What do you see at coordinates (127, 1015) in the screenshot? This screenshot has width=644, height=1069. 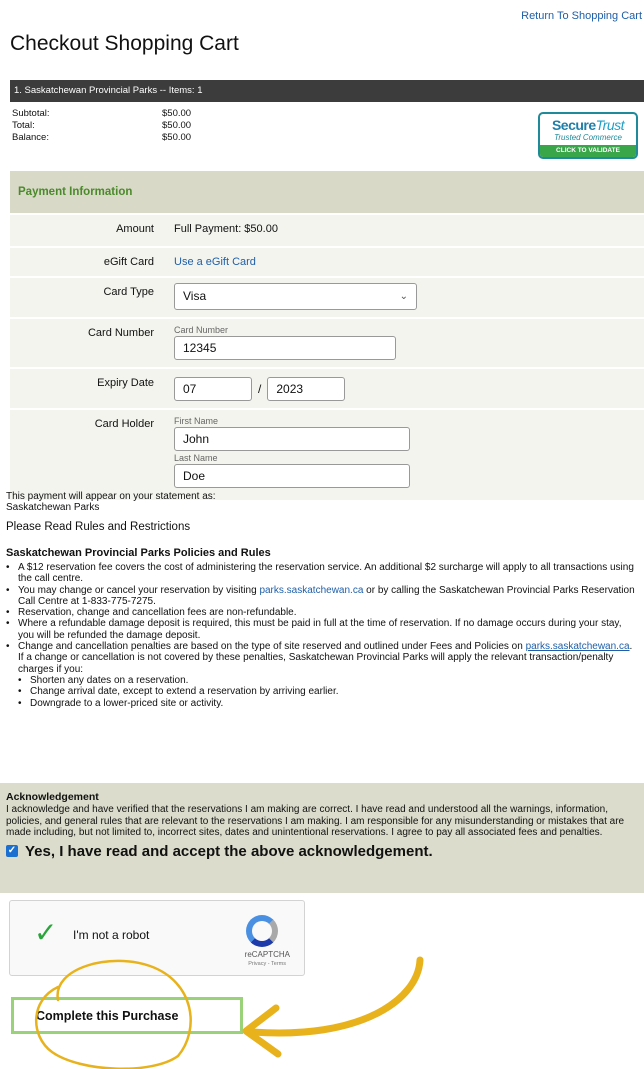 I see `complete-purchase-button: Complete this Purchase` at bounding box center [127, 1015].